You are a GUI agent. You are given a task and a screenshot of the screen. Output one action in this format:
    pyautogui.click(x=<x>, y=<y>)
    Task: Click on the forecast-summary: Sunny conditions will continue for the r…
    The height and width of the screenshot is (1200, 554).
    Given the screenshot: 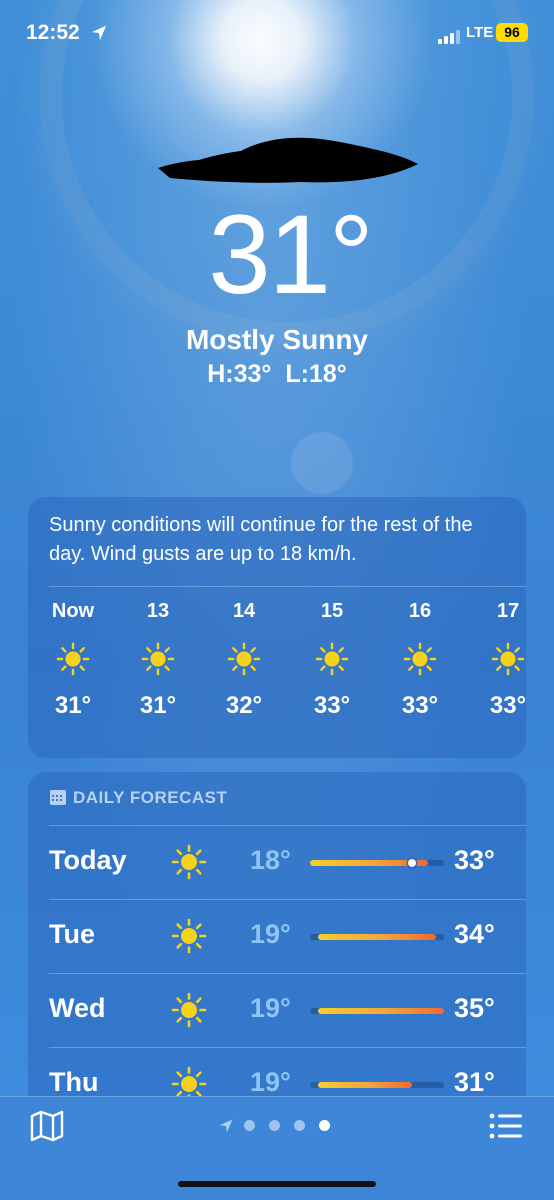 What is the action you would take?
    pyautogui.click(x=261, y=539)
    